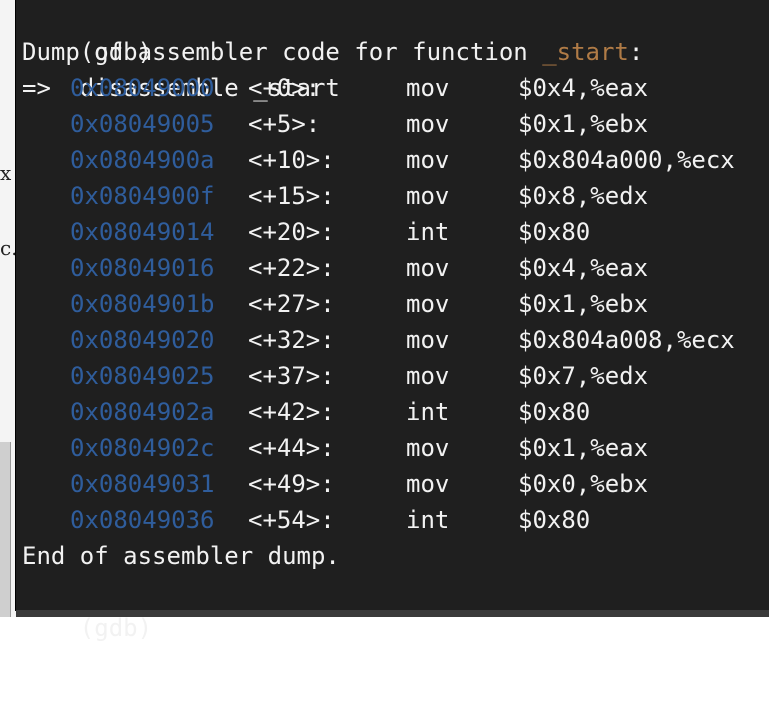 The image size is (769, 718). What do you see at coordinates (142, 196) in the screenshot?
I see `instruction-address: 0x0804900f` at bounding box center [142, 196].